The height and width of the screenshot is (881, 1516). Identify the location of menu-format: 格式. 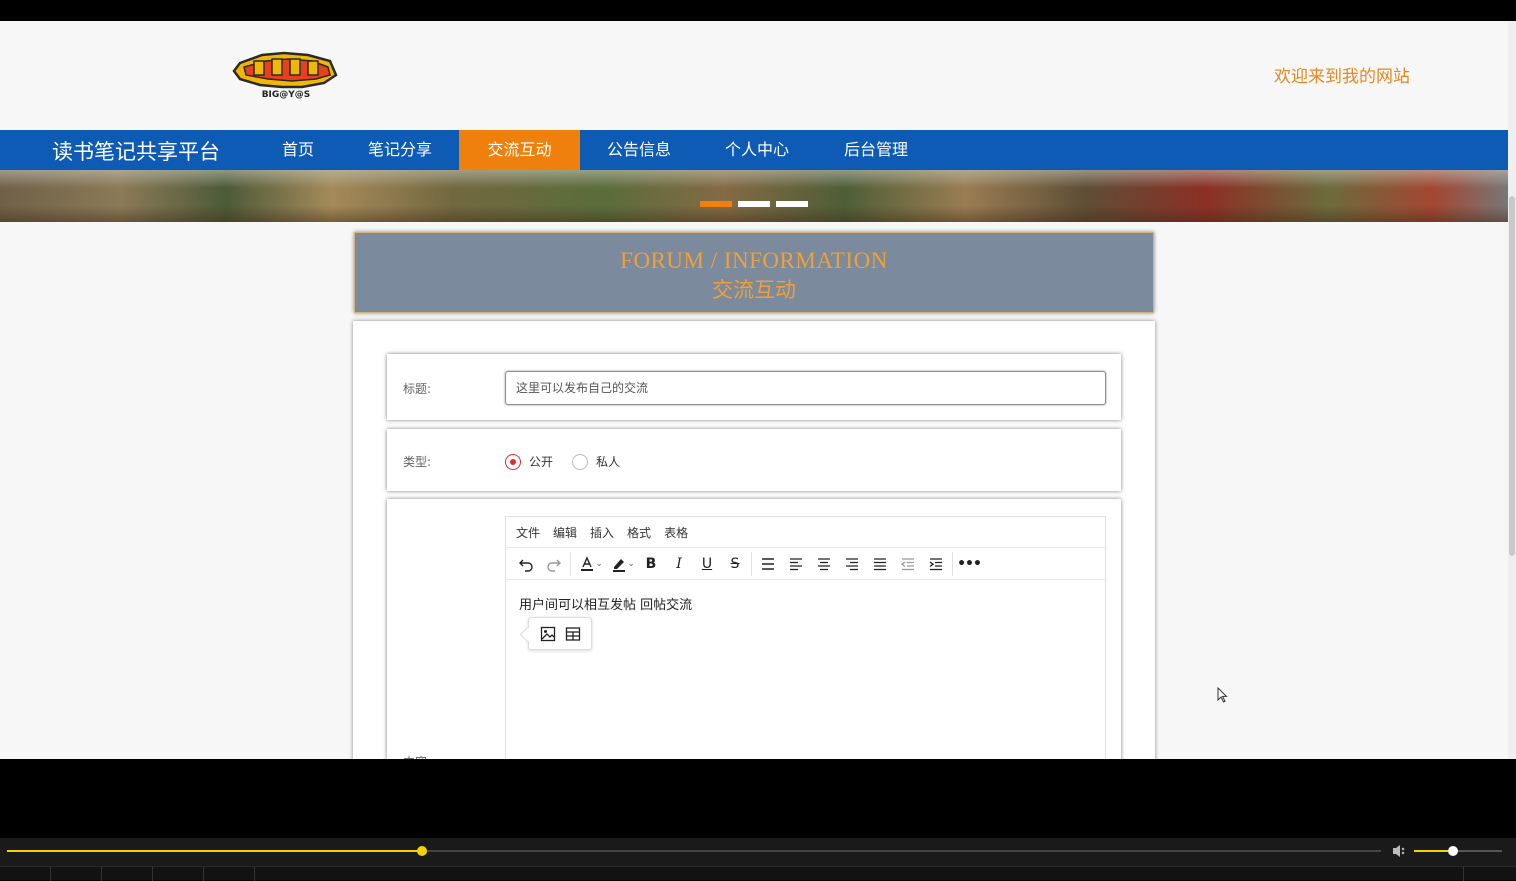
(639, 532).